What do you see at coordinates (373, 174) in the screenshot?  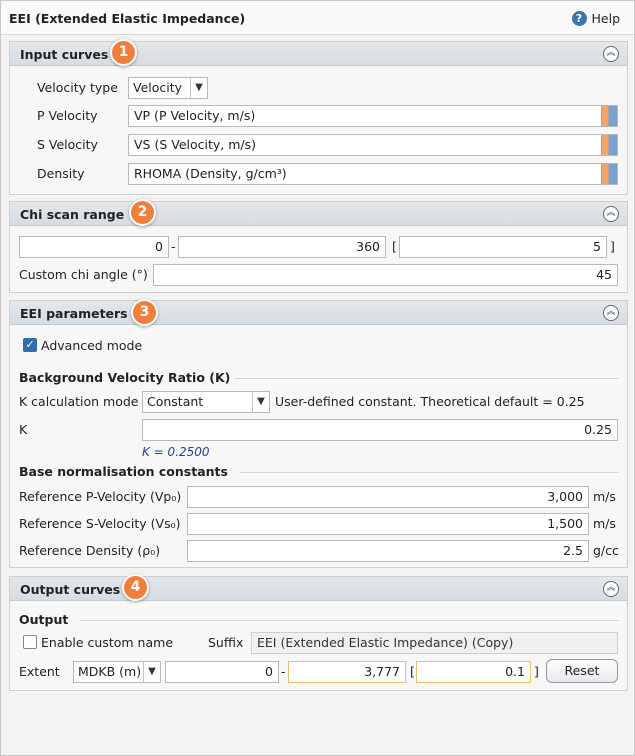 I see `density-field: RHOMA (Density, g/cm³)` at bounding box center [373, 174].